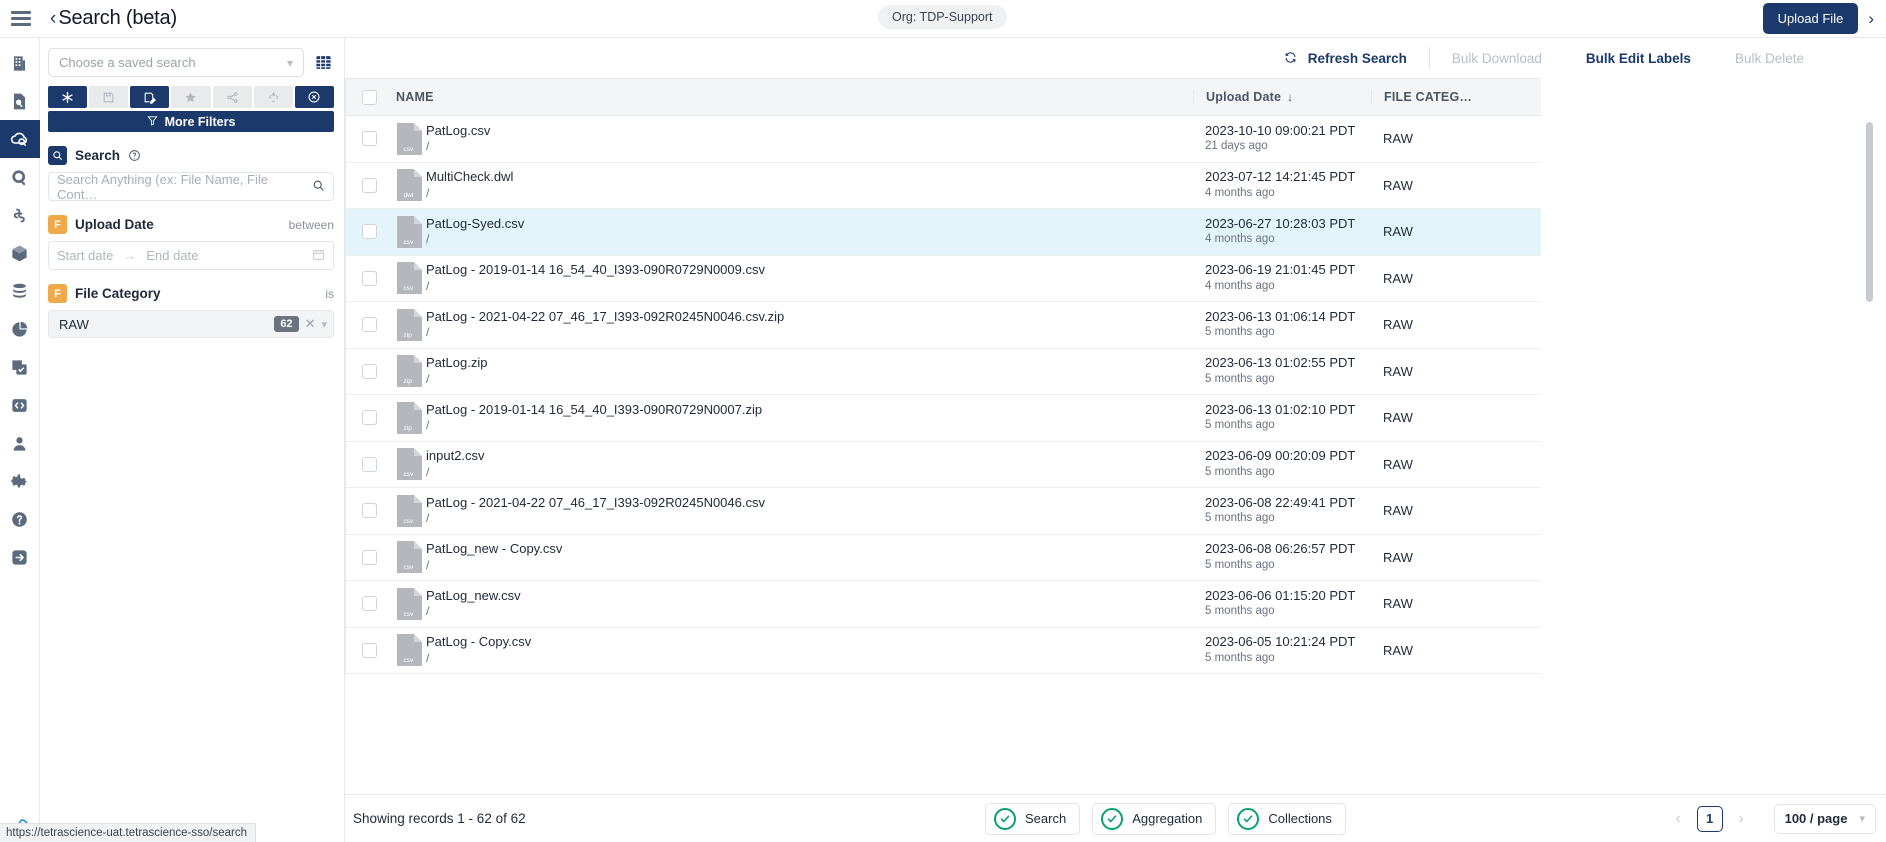  Describe the element at coordinates (20, 405) in the screenshot. I see `rail-item-code` at that location.